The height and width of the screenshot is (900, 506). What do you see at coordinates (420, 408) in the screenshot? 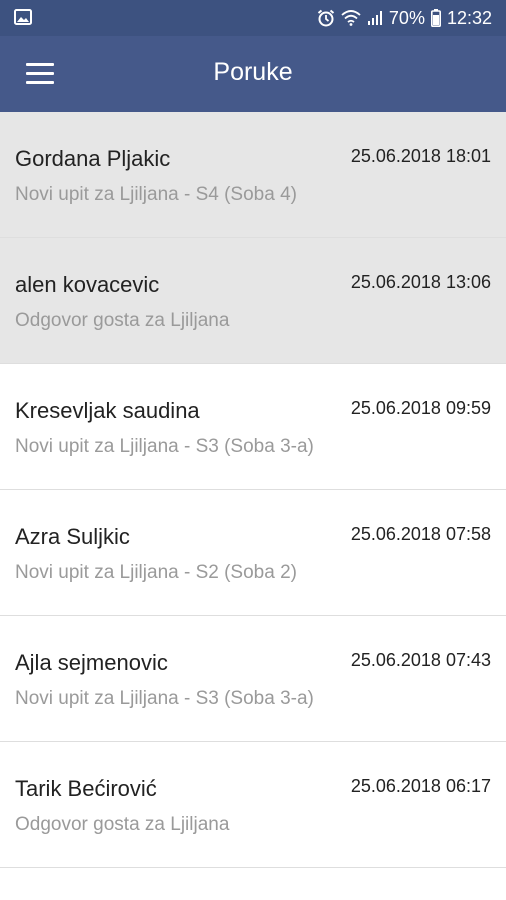
I see `message-date: 25.06.2018 09:59` at bounding box center [420, 408].